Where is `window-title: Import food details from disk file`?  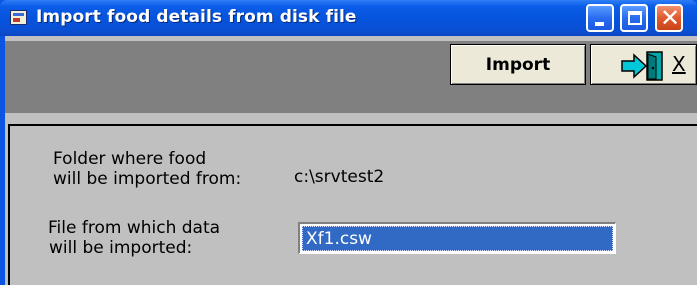
window-title: Import food details from disk file is located at coordinates (196, 17).